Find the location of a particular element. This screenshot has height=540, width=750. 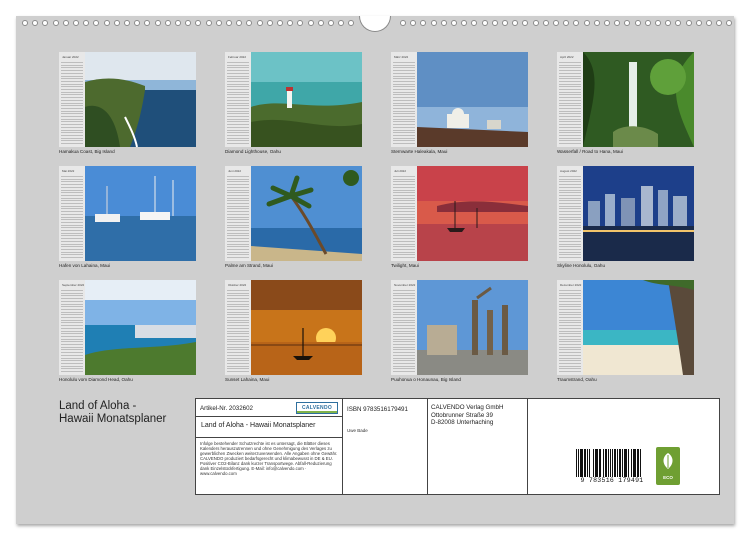

date-column: Januar 2022 is located at coordinates (72, 99).